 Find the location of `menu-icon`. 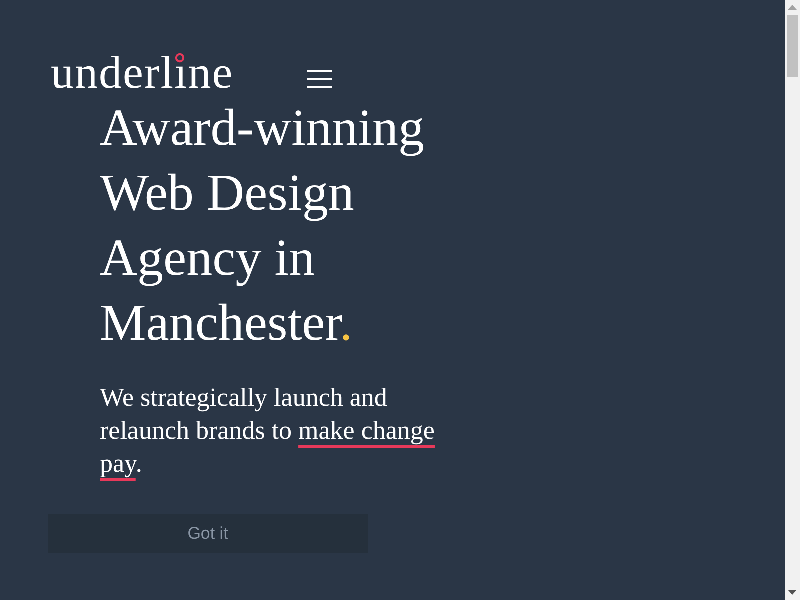

menu-icon is located at coordinates (319, 79).